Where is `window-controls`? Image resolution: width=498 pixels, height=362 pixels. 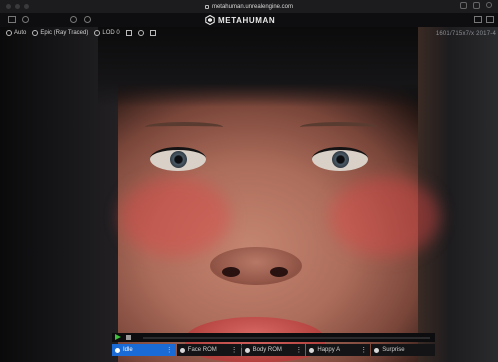
window-controls is located at coordinates (17, 6).